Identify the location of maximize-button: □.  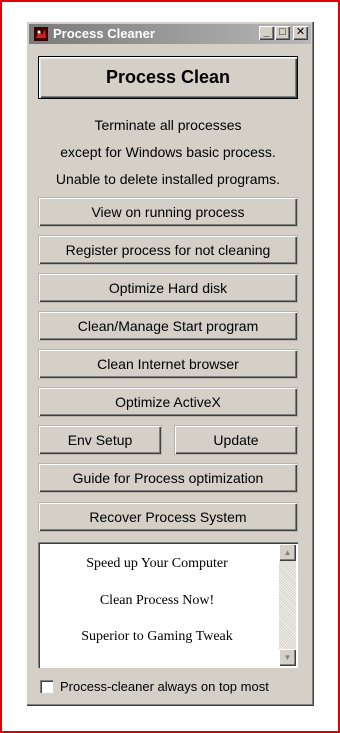
(282, 33).